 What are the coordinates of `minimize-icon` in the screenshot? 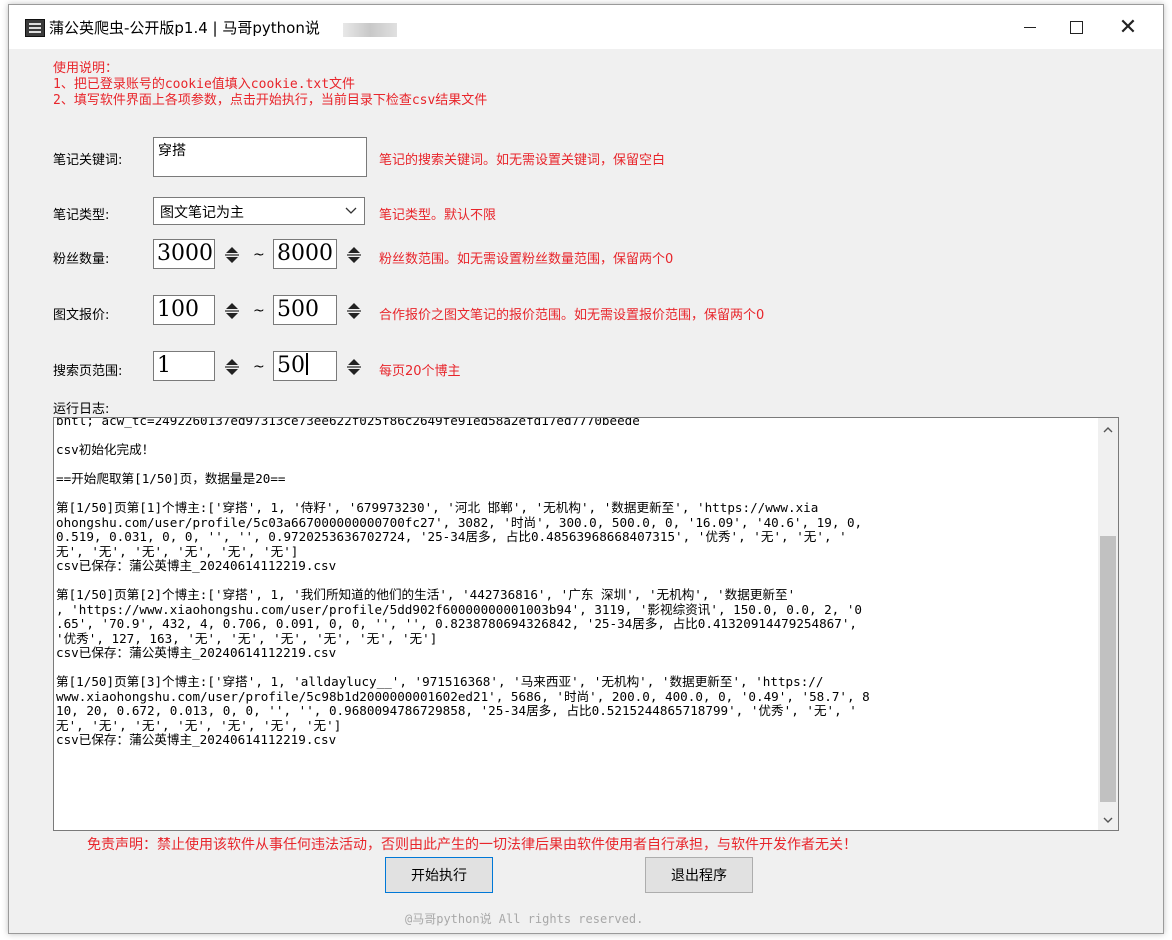 It's located at (1030, 27).